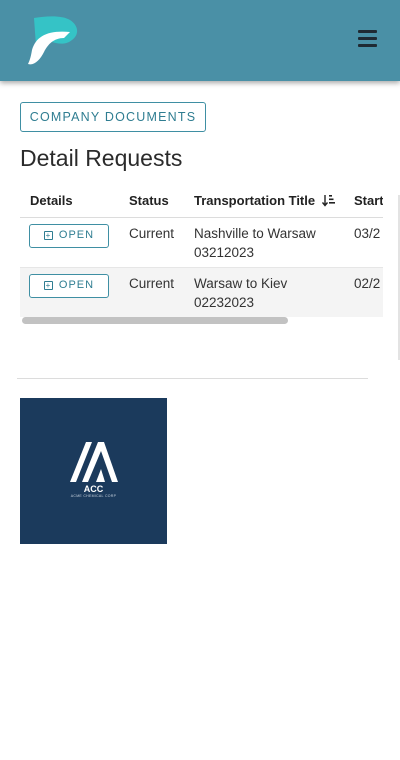 The height and width of the screenshot is (760, 400). Describe the element at coordinates (151, 201) in the screenshot. I see `column-header-status: Status` at that location.